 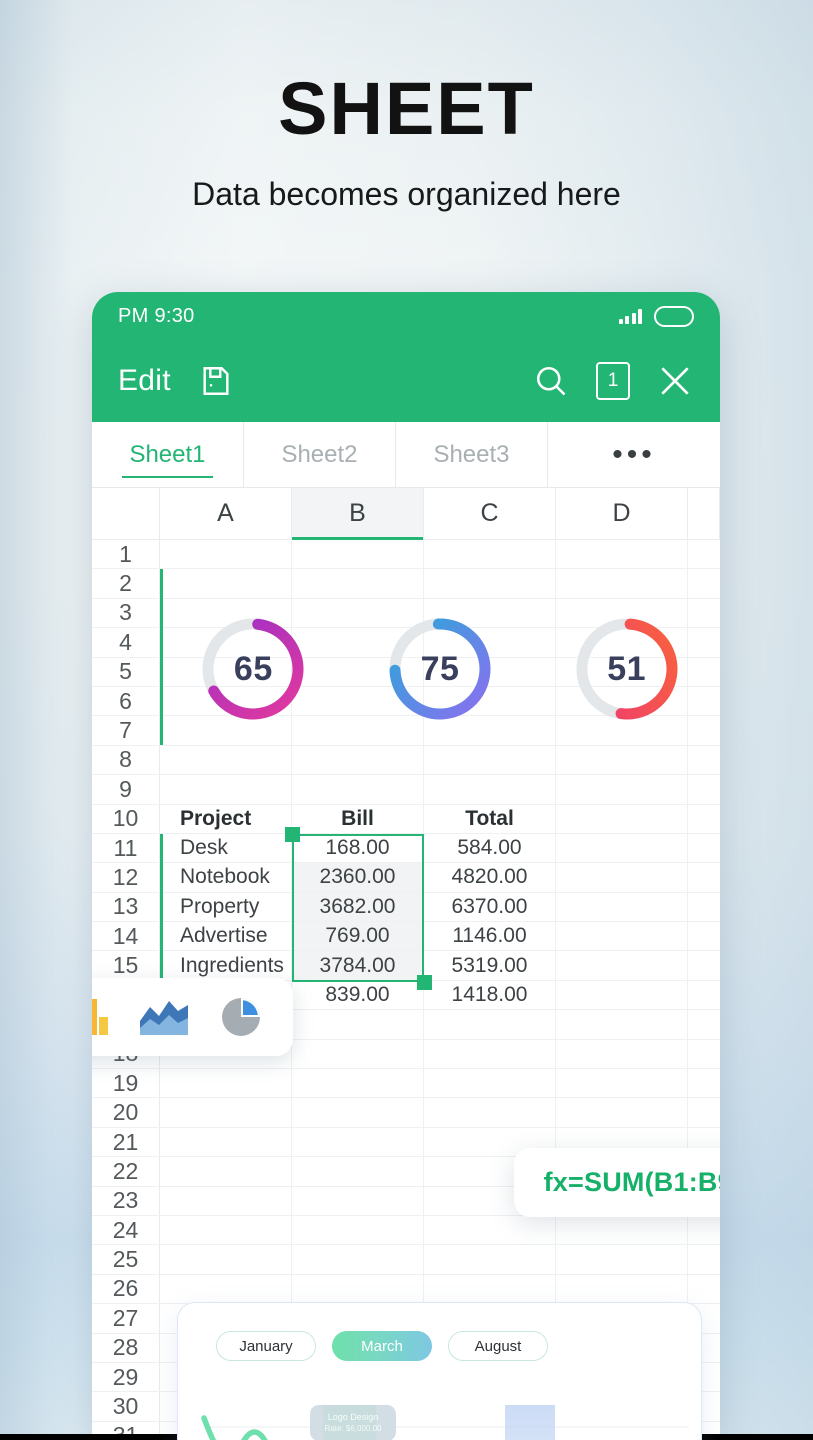 What do you see at coordinates (226, 1112) in the screenshot?
I see `cell-A20` at bounding box center [226, 1112].